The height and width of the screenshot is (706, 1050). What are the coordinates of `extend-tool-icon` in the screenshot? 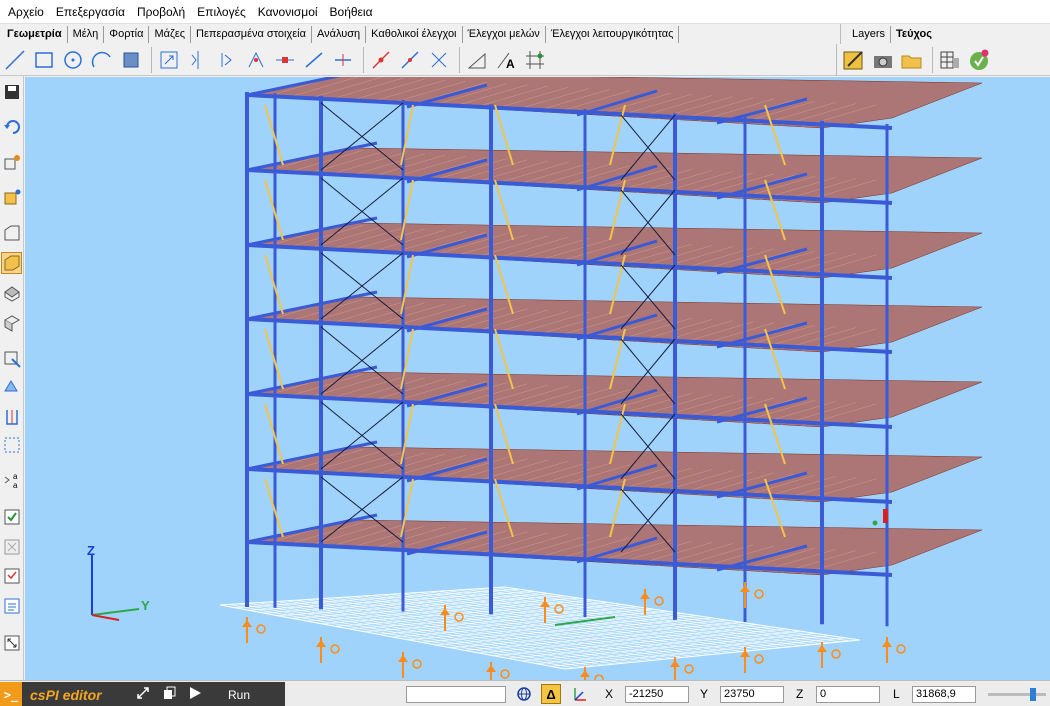 It's located at (285, 60).